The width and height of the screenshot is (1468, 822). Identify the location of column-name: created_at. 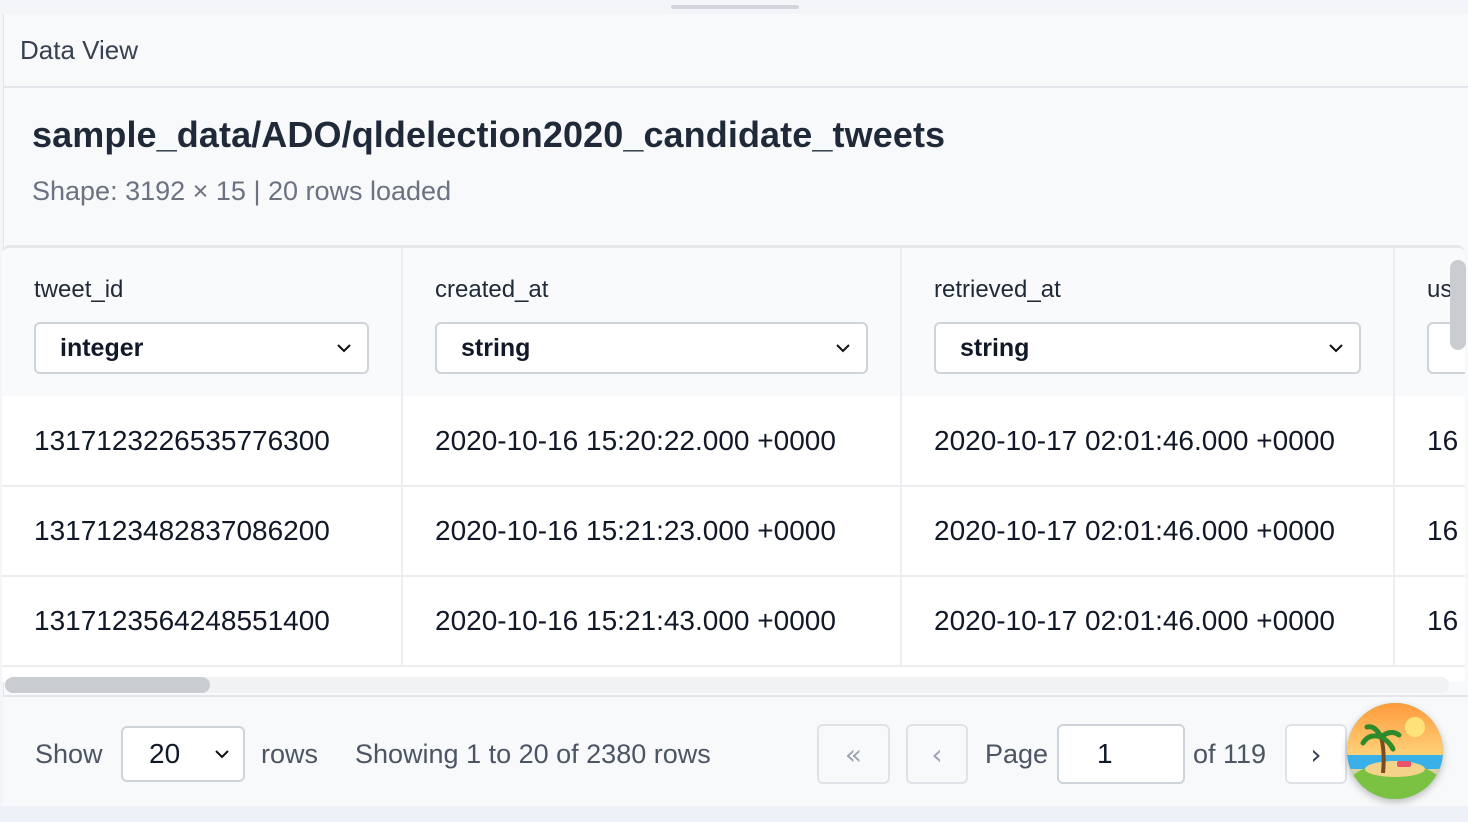
(492, 289).